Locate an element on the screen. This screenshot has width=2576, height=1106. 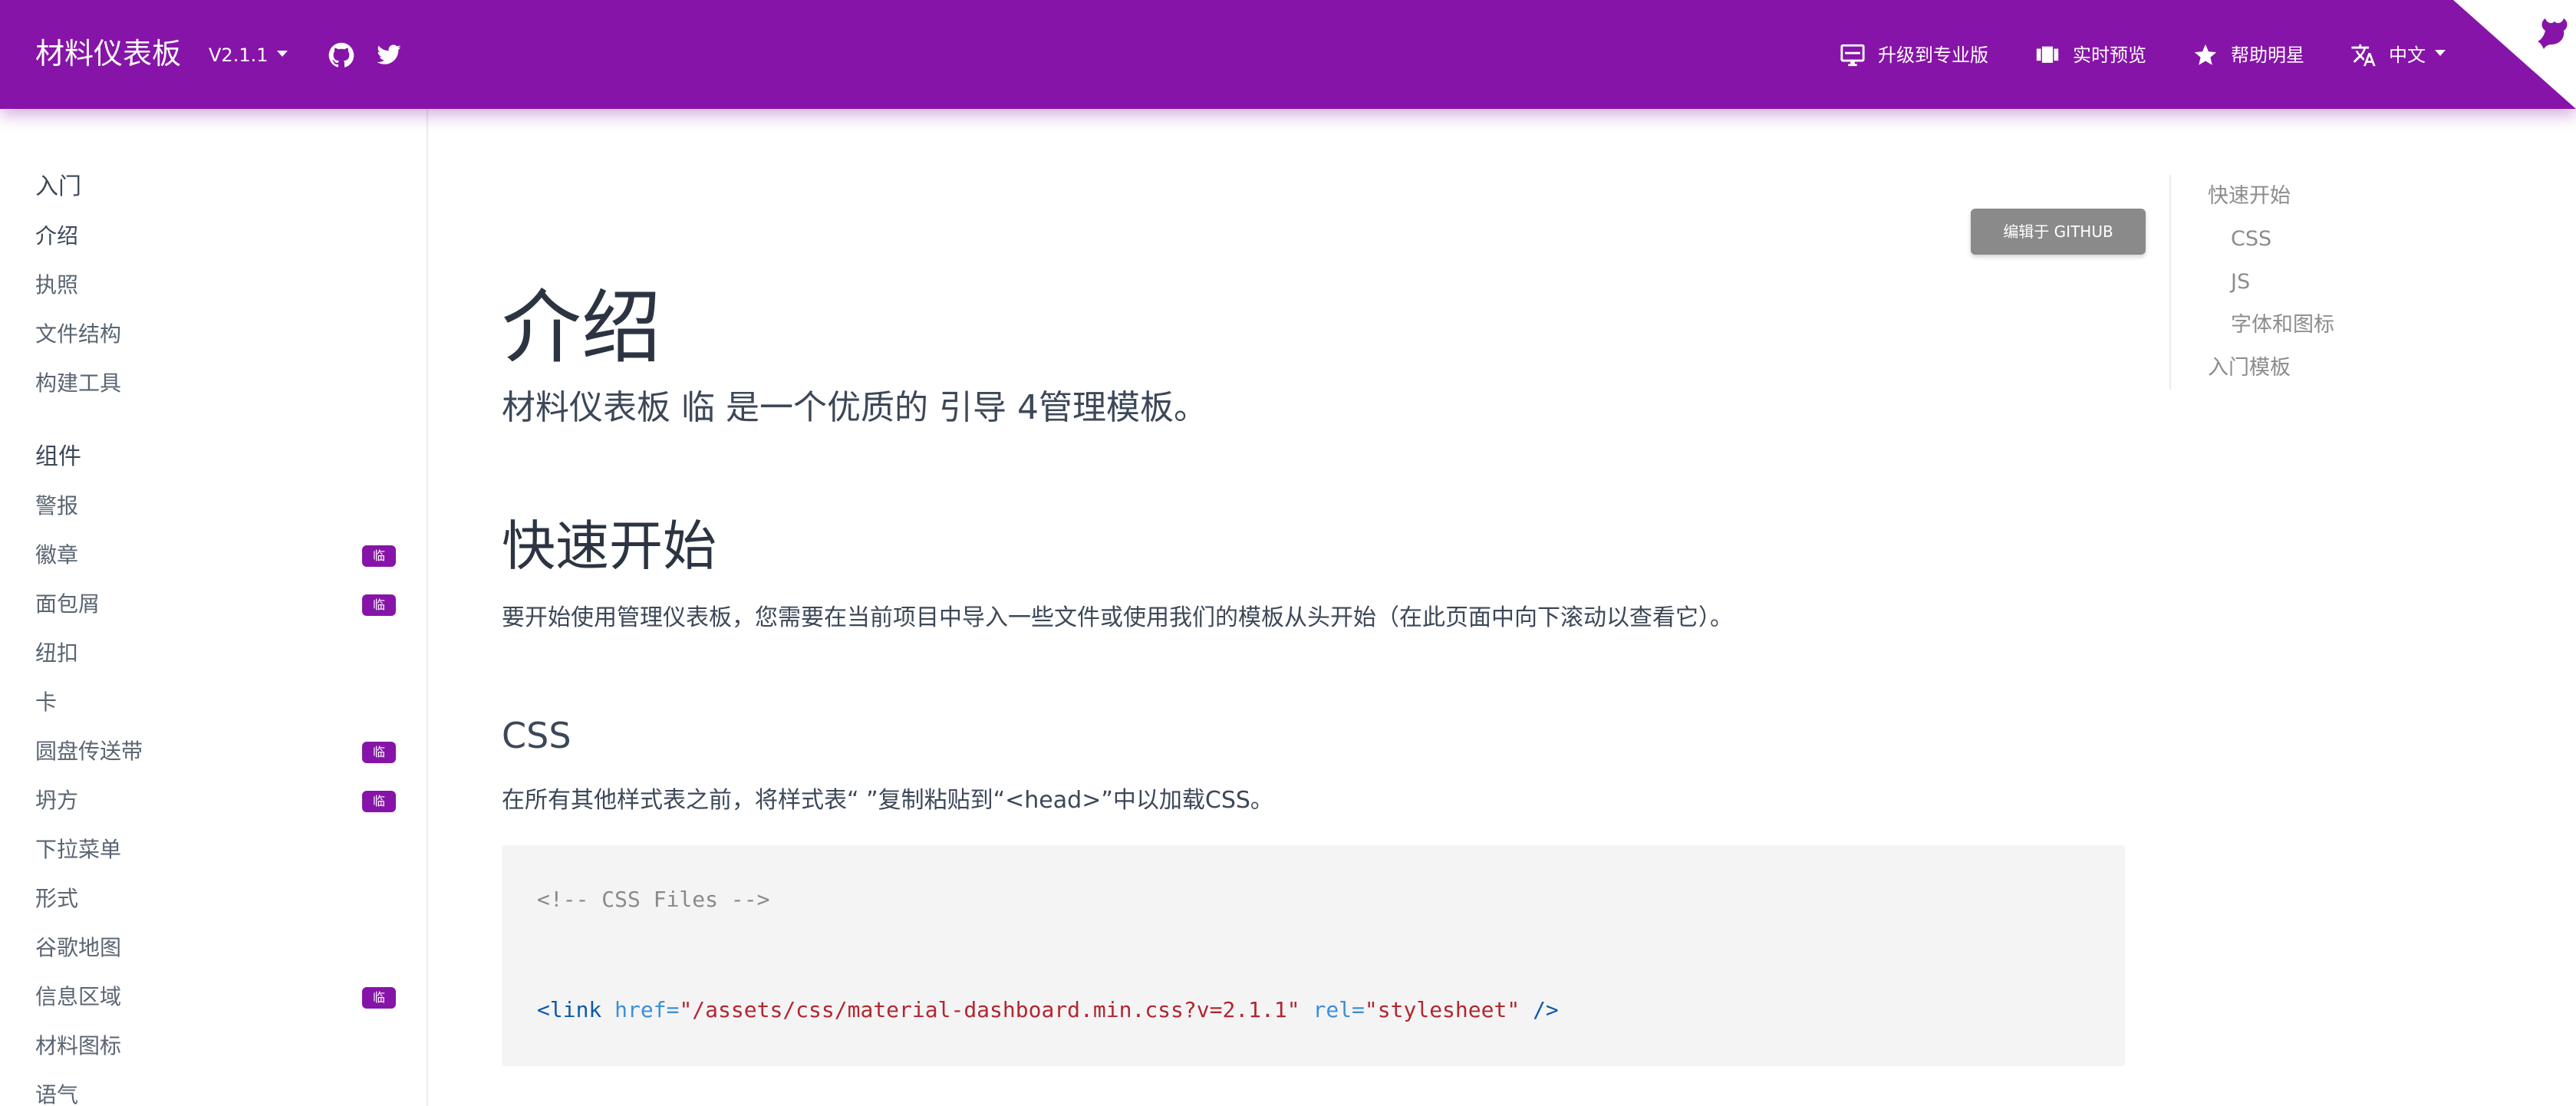
star-icon is located at coordinates (2205, 55).